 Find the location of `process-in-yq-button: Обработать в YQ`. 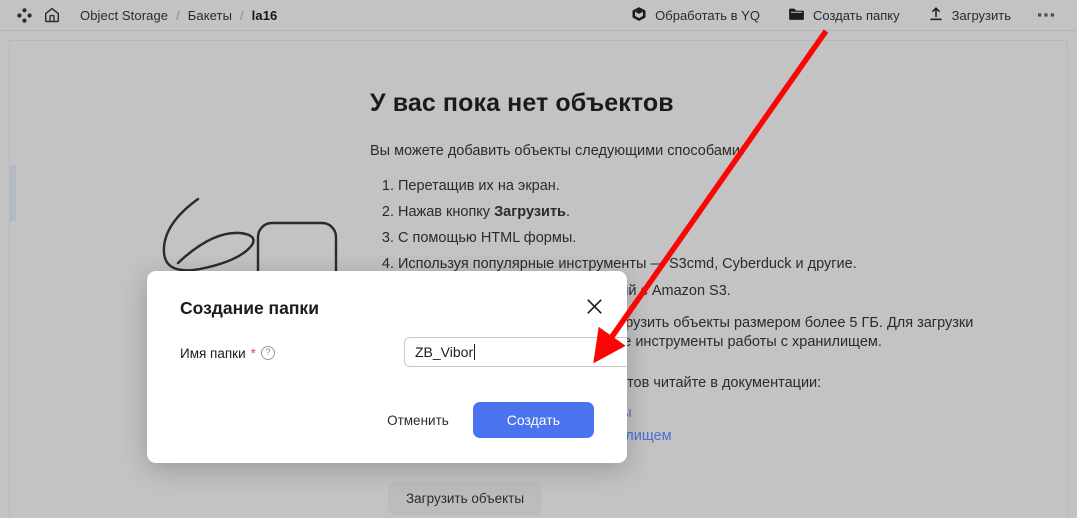

process-in-yq-button: Обработать в YQ is located at coordinates (695, 15).